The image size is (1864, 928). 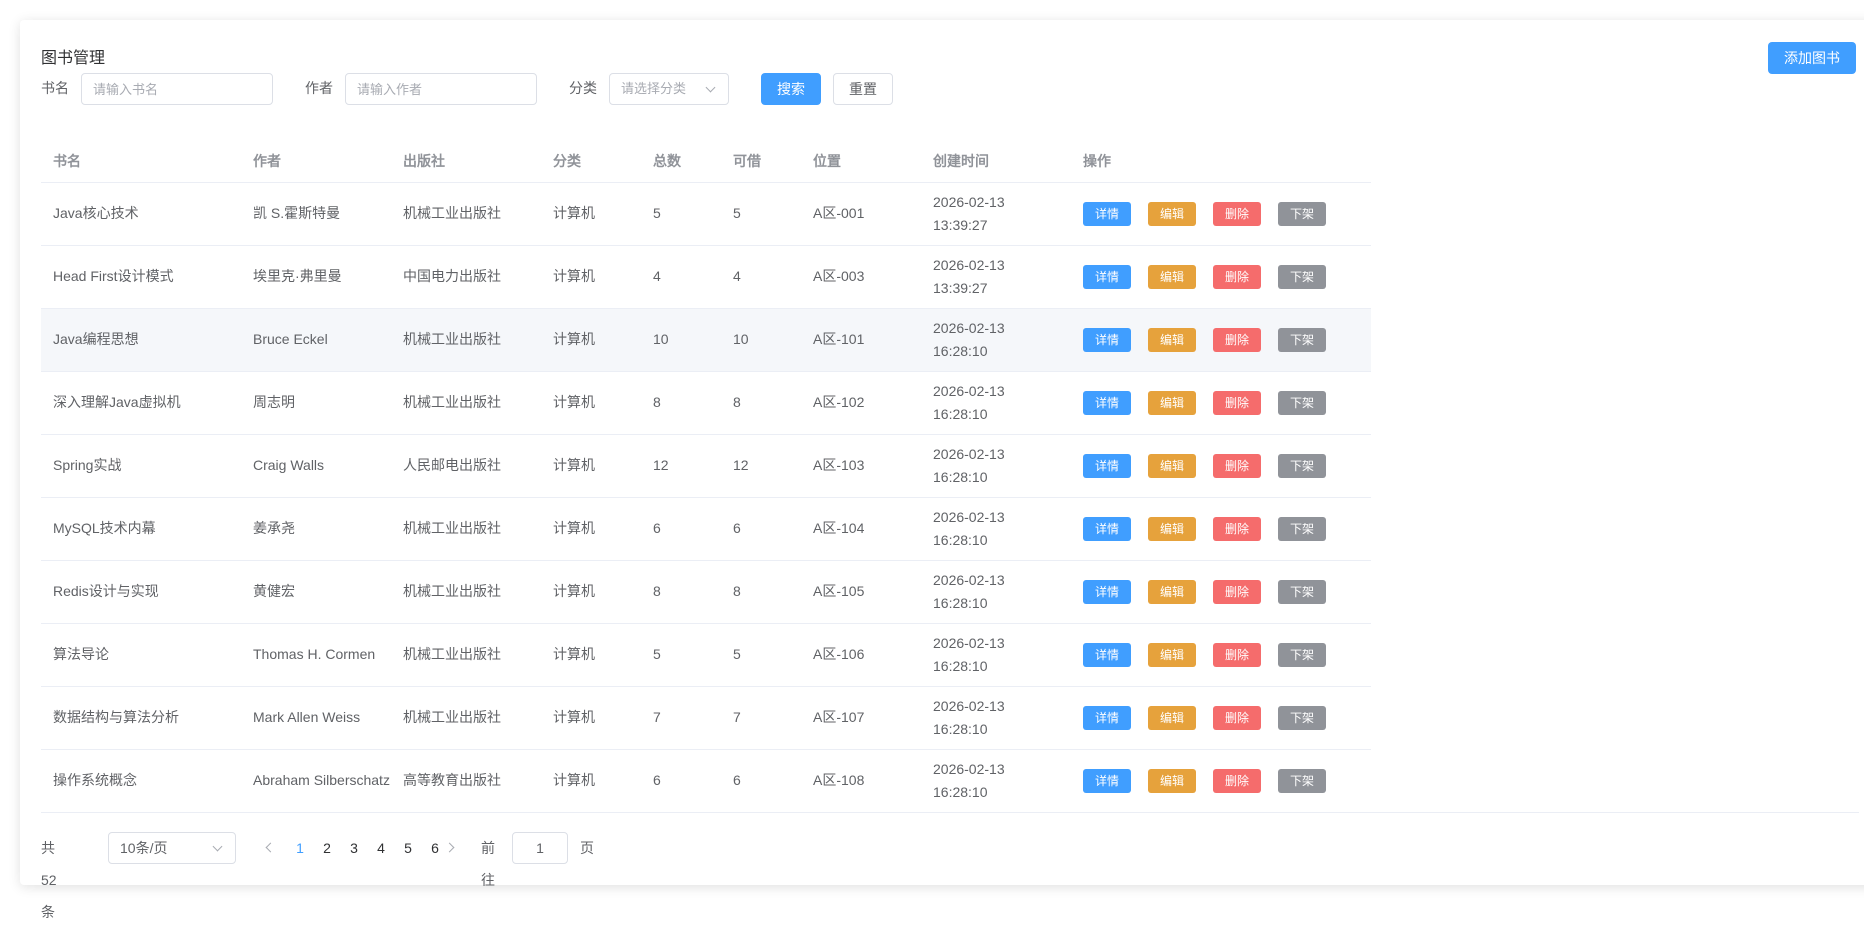 I want to click on page-number: 4, so click(x=381, y=848).